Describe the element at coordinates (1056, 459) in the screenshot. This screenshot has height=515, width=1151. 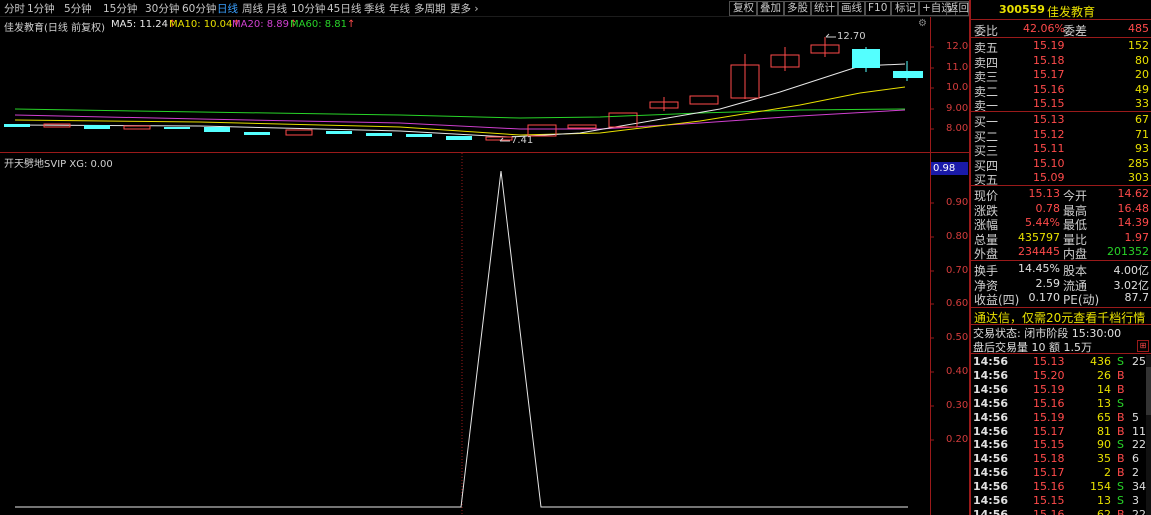
I see `tick-row: 14:56 15.18 35 B 6` at that location.